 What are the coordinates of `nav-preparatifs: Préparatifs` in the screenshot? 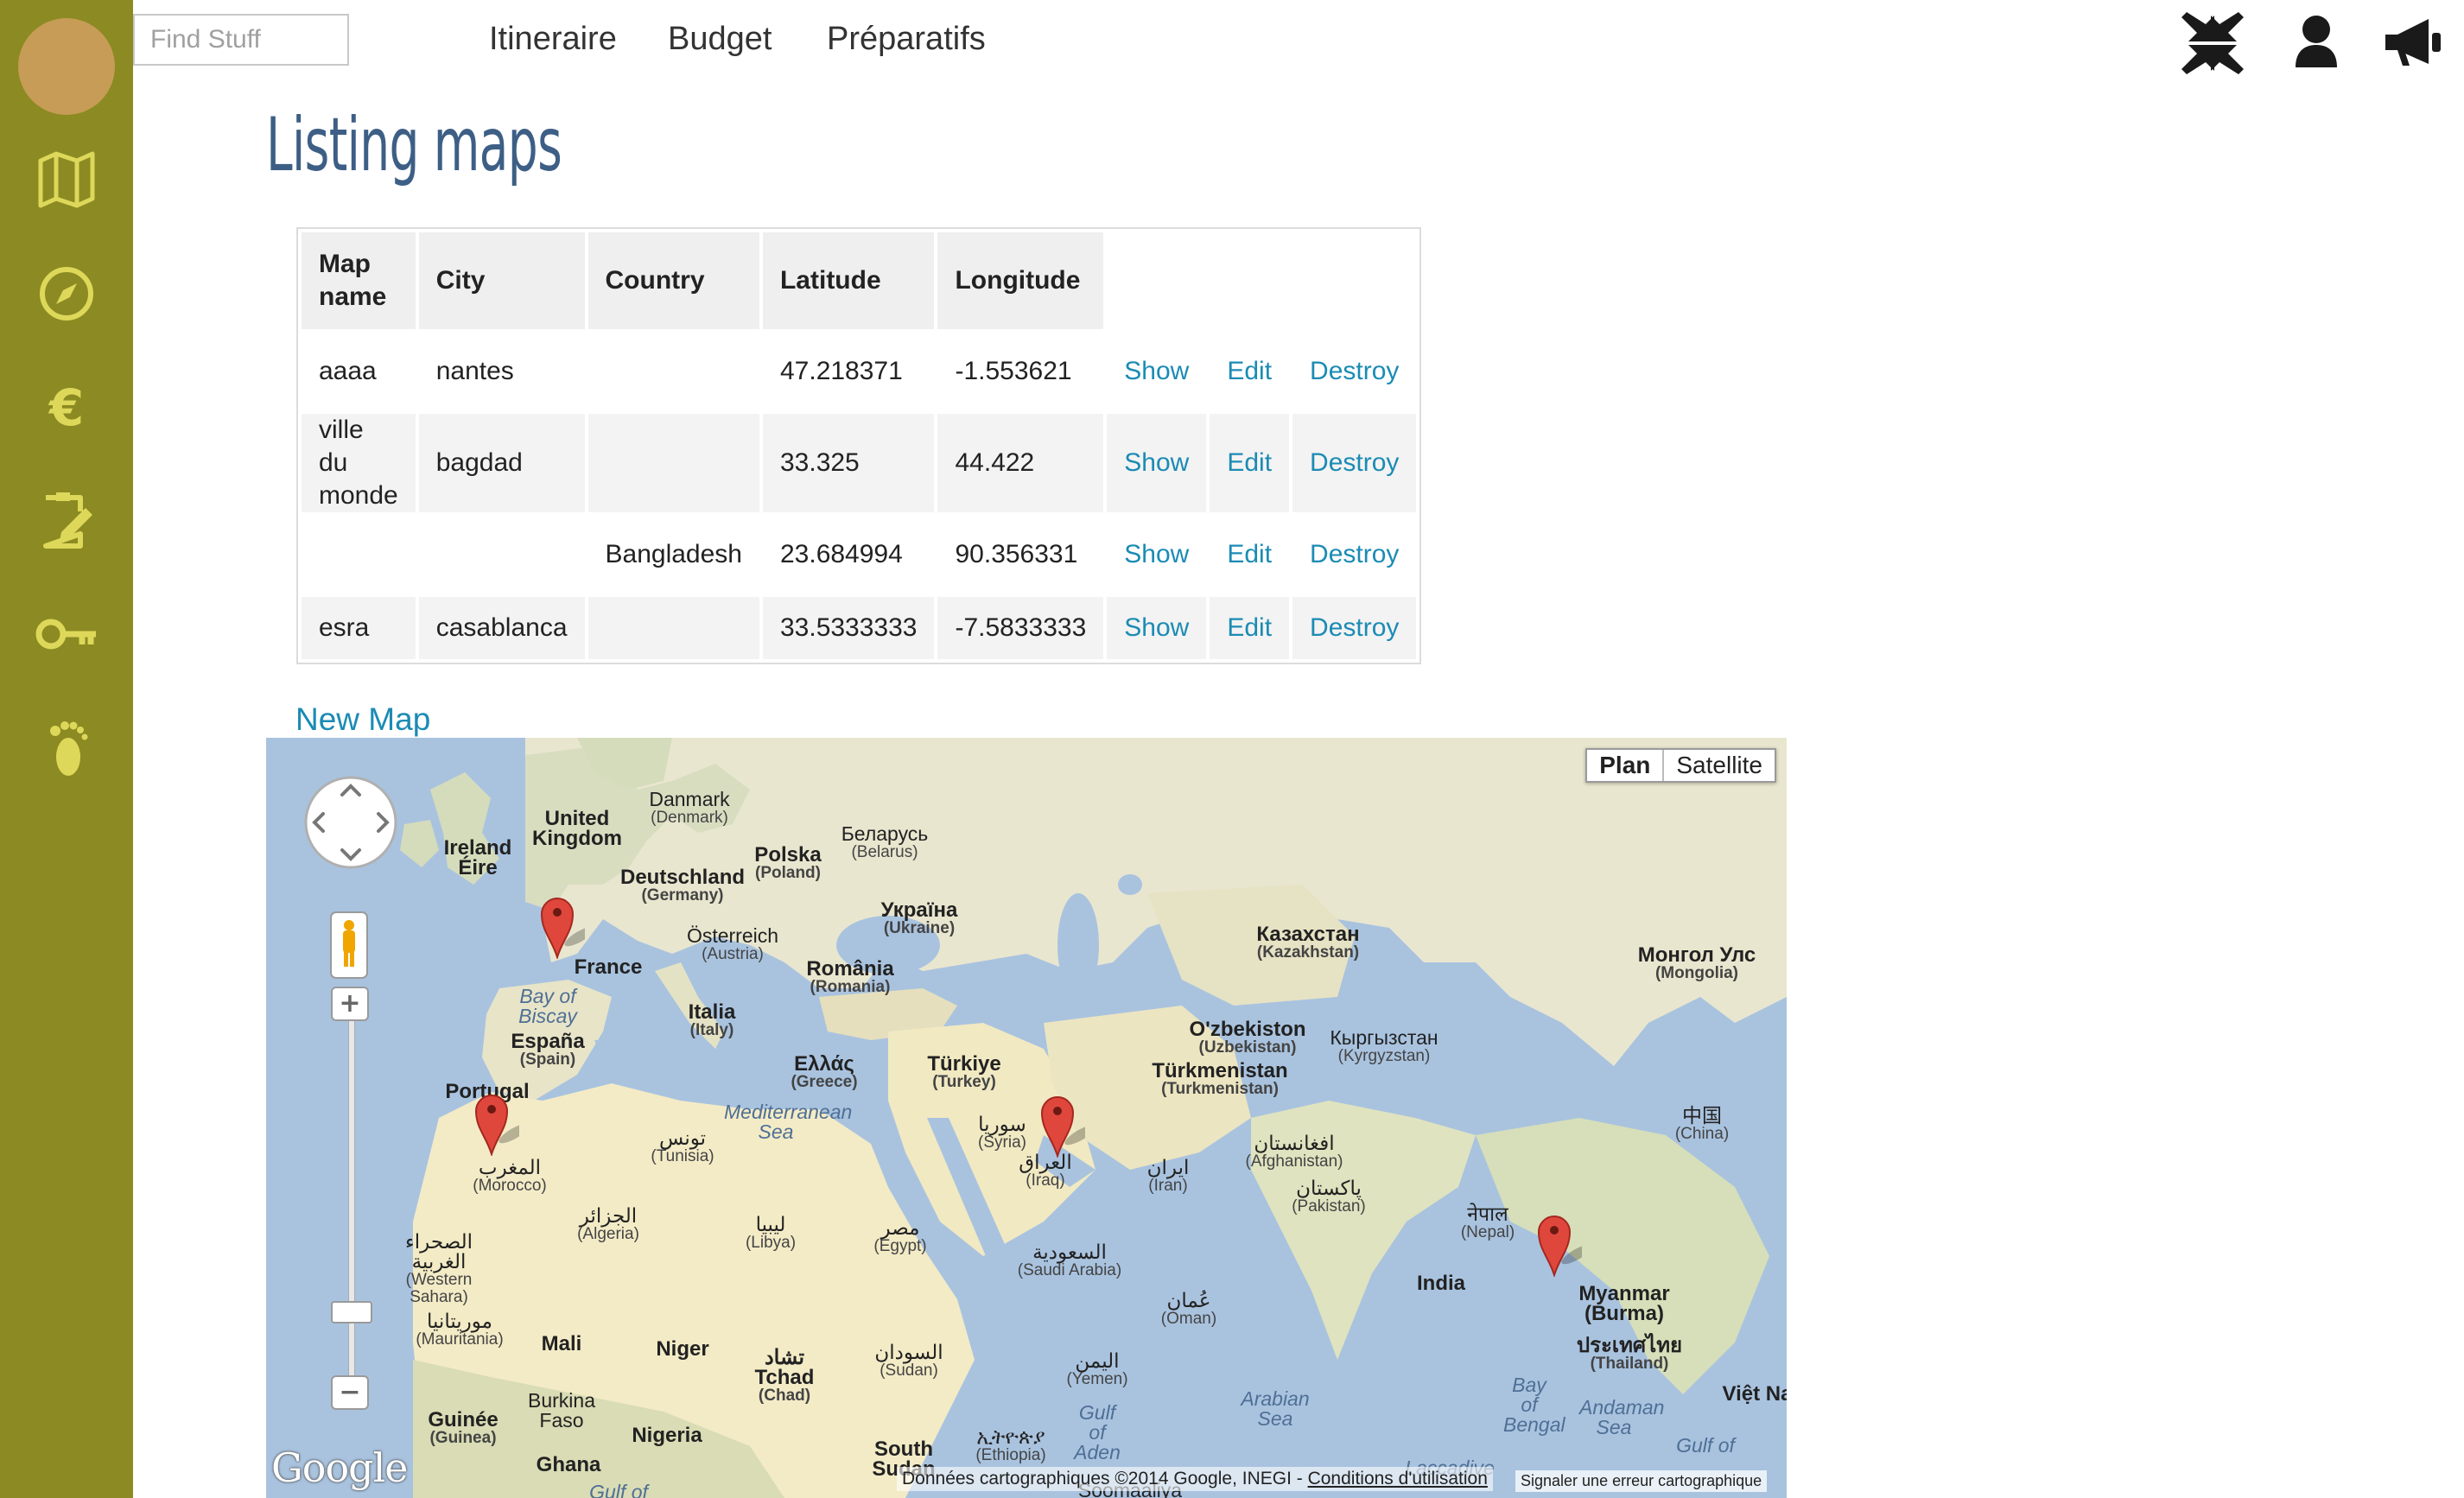 It's located at (906, 39).